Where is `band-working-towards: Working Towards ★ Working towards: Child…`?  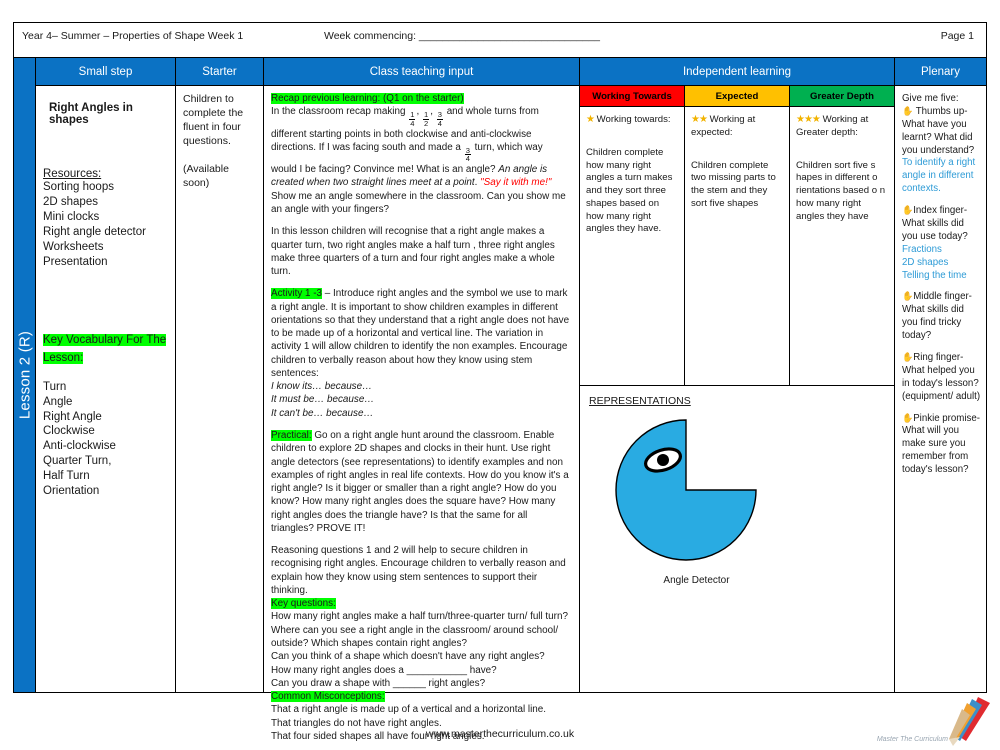 band-working-towards: Working Towards ★ Working towards: Child… is located at coordinates (632, 235).